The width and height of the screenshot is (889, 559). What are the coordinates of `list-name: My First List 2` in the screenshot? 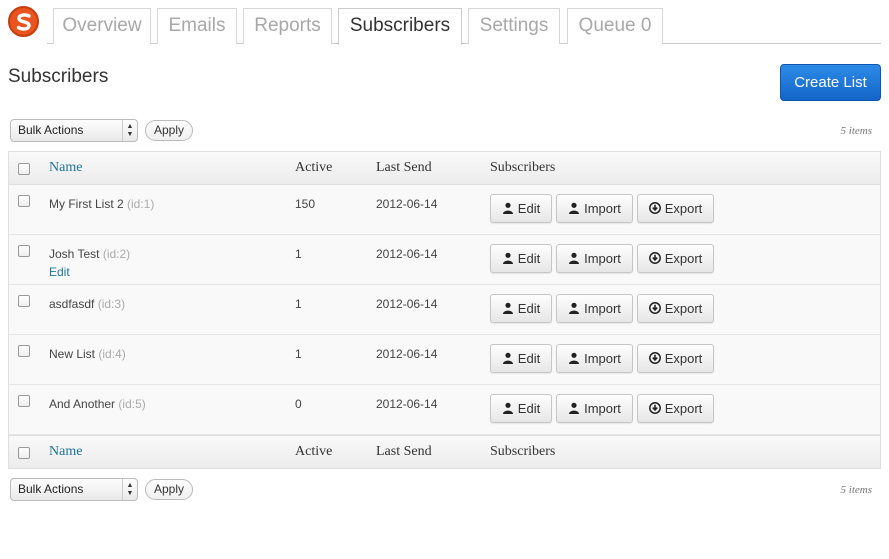 It's located at (86, 204).